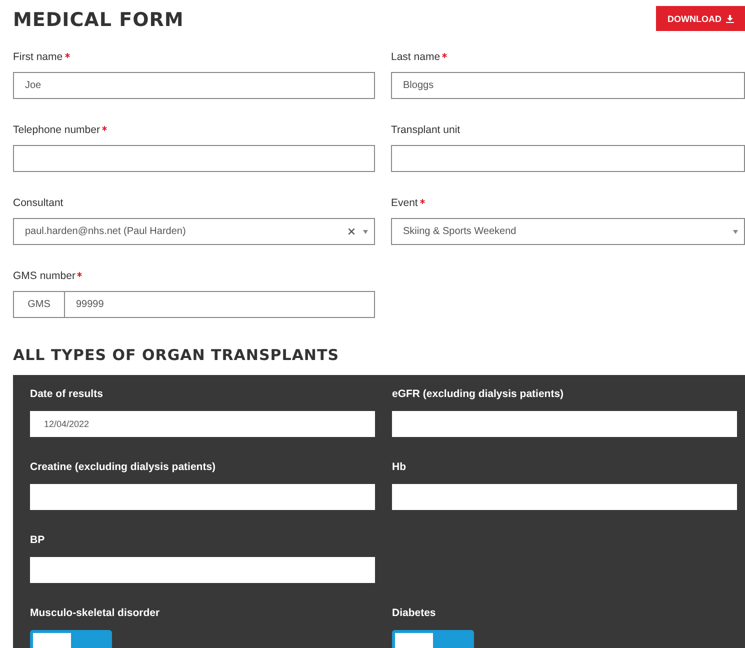 This screenshot has height=648, width=745. I want to click on field-label: Diabetes, so click(414, 614).